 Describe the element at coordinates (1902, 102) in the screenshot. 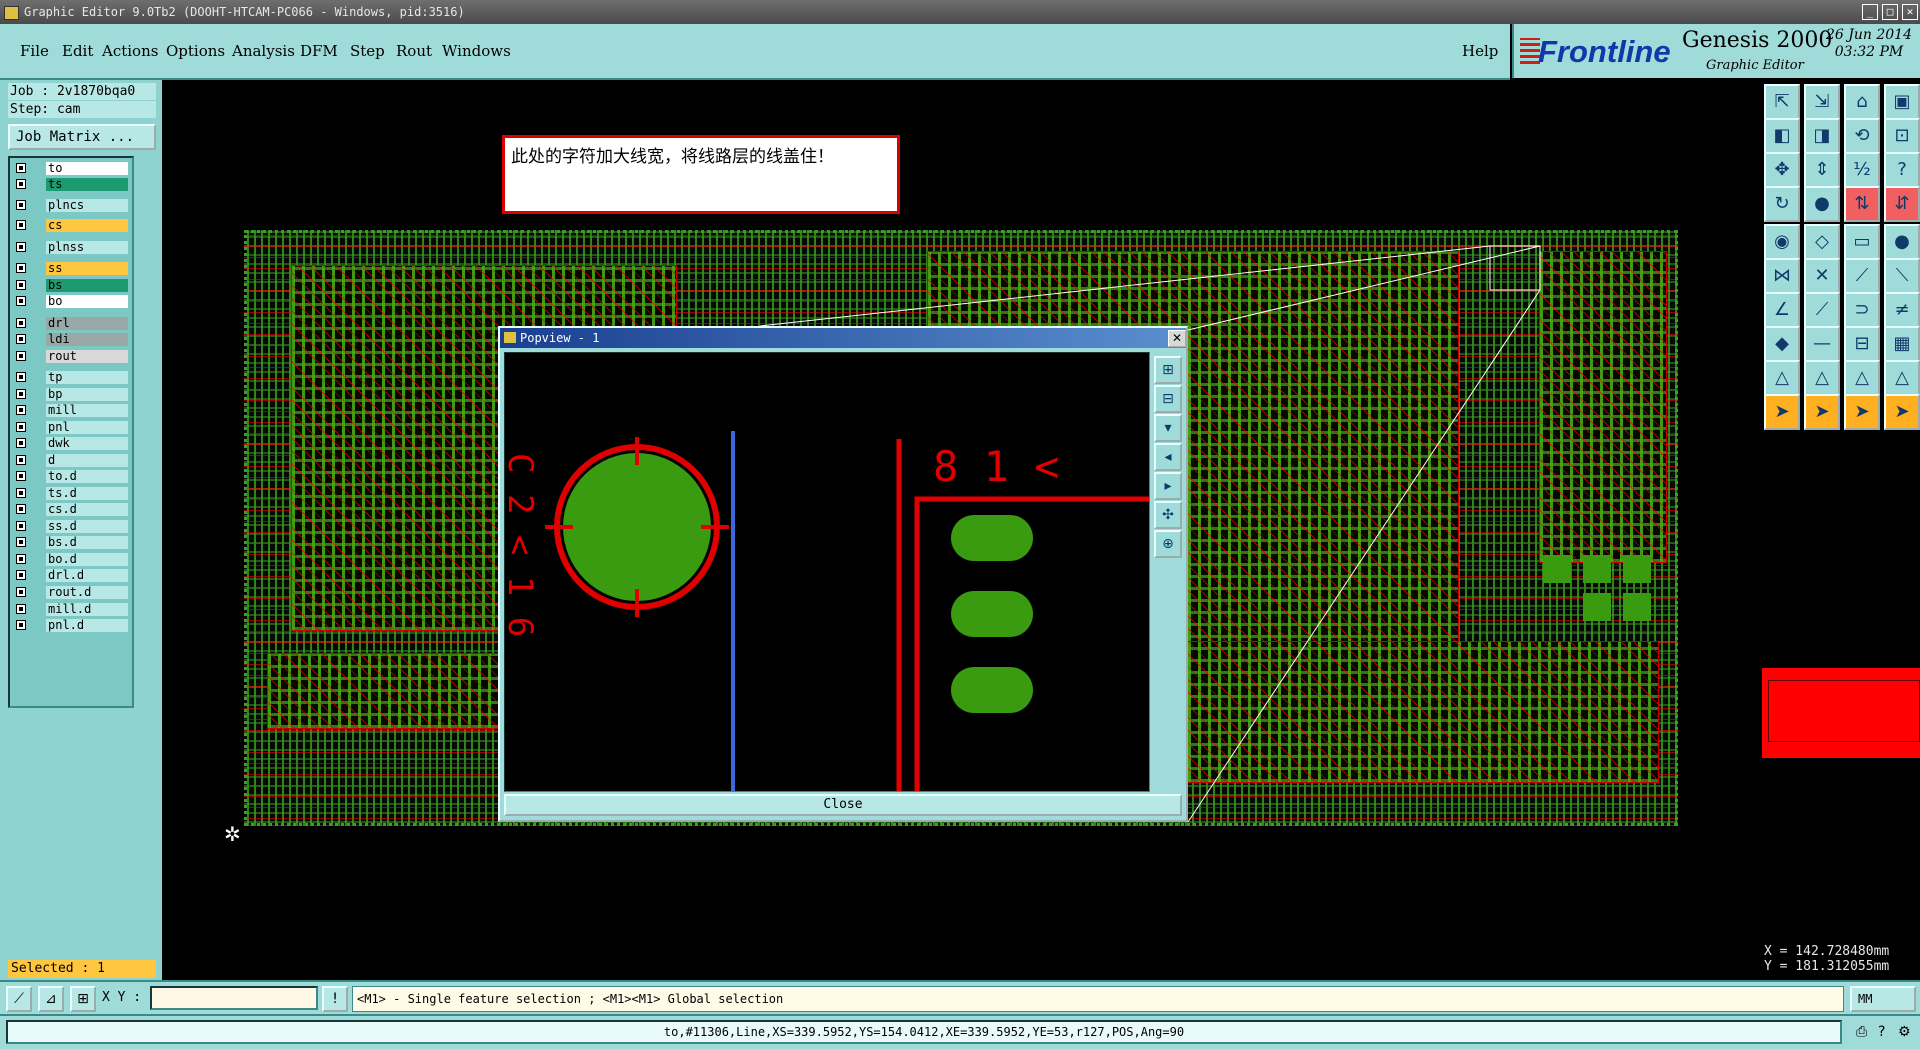

I see `window-icon: ▣` at that location.